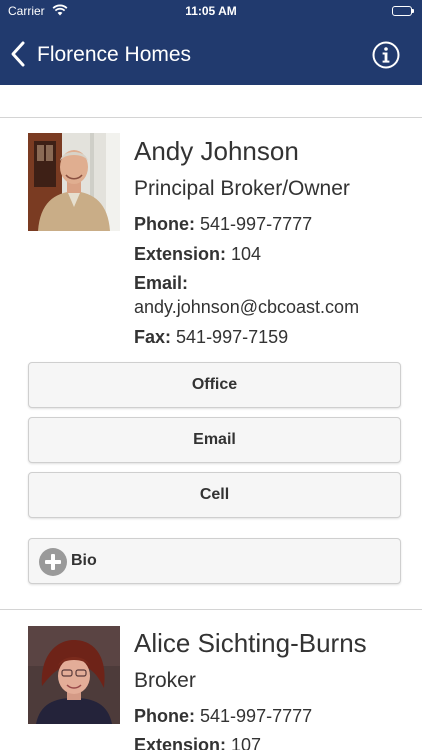 The height and width of the screenshot is (750, 422). I want to click on agent-name: Alice Sichting-Burns, so click(250, 643).